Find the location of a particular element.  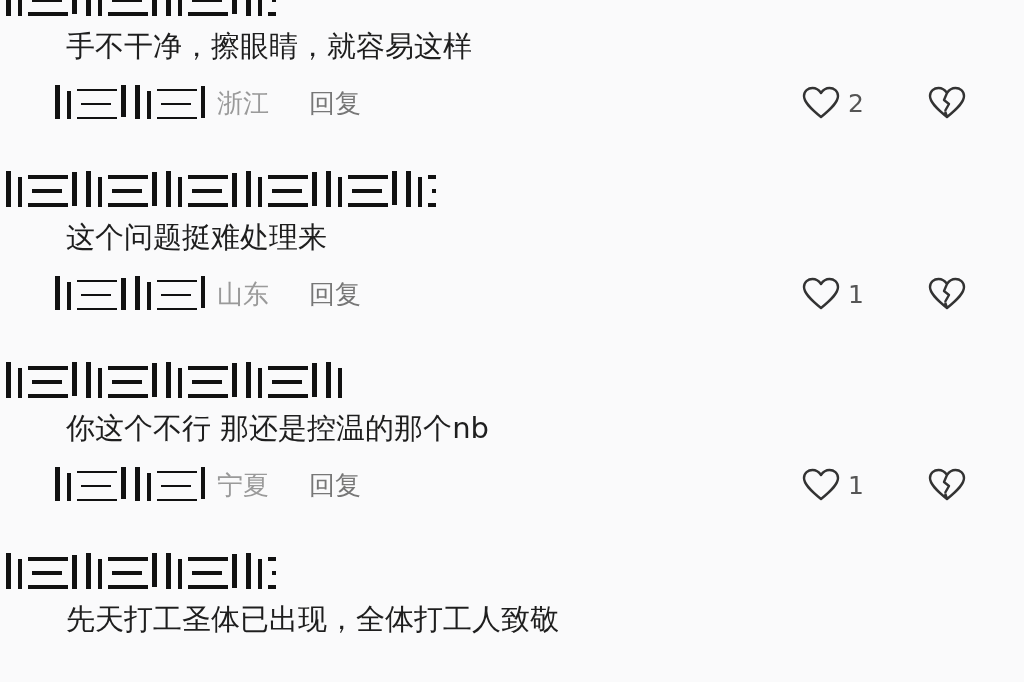

location-label: 宁夏 is located at coordinates (243, 485).